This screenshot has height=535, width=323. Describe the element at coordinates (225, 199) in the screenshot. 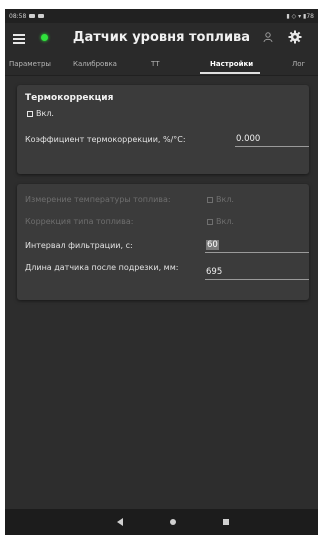

I see `temp-measure-check-label: Вкл.` at that location.